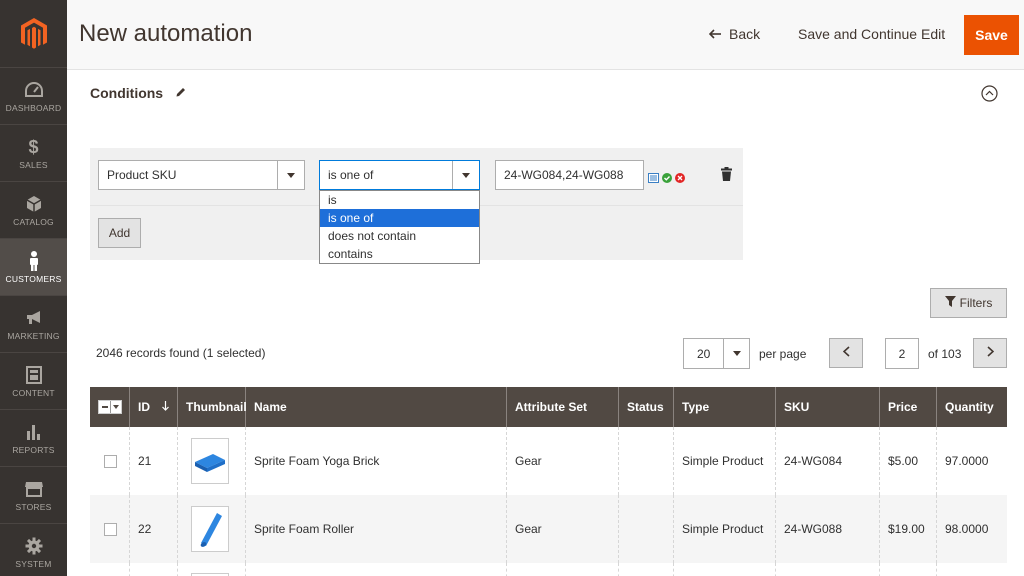 This screenshot has width=1024, height=576. I want to click on dollar-icon: $, so click(33, 146).